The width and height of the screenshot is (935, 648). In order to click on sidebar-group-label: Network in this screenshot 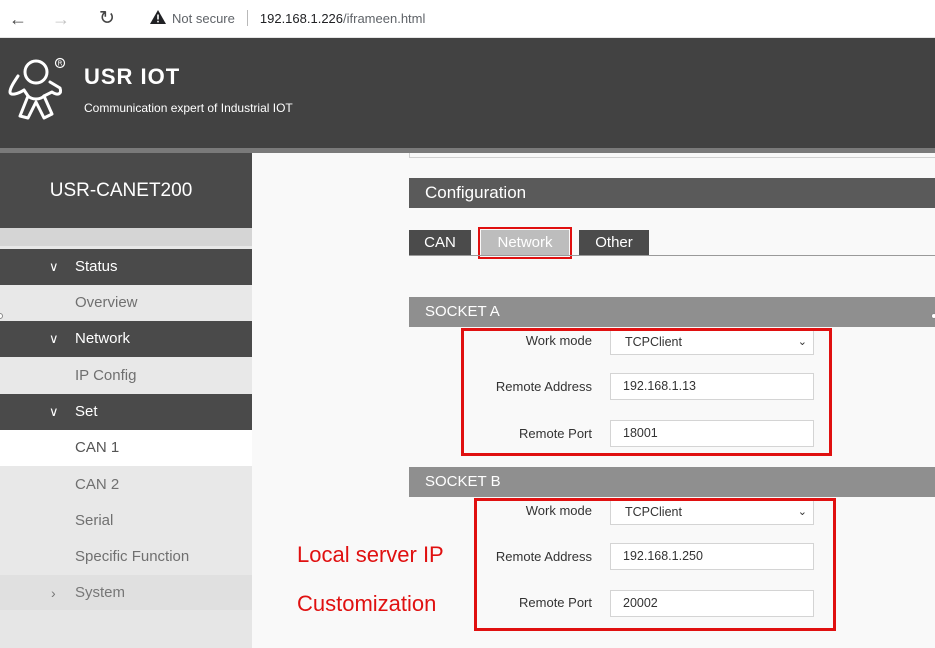, I will do `click(103, 338)`.